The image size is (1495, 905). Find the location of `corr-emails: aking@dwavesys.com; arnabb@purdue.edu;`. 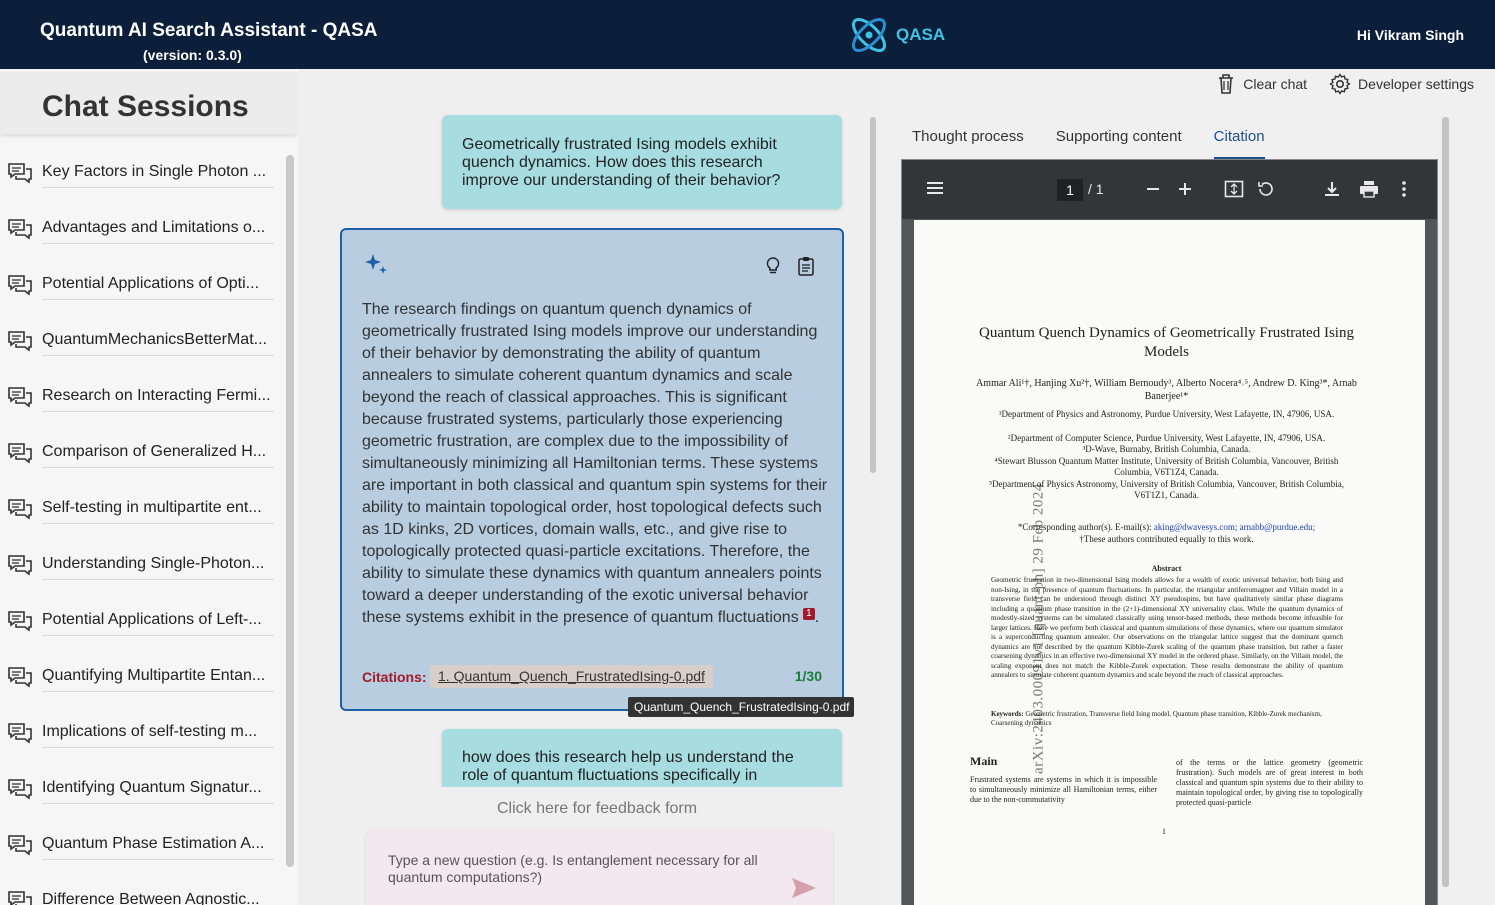

corr-emails: aking@dwavesys.com; arnabb@purdue.edu; is located at coordinates (1234, 527).